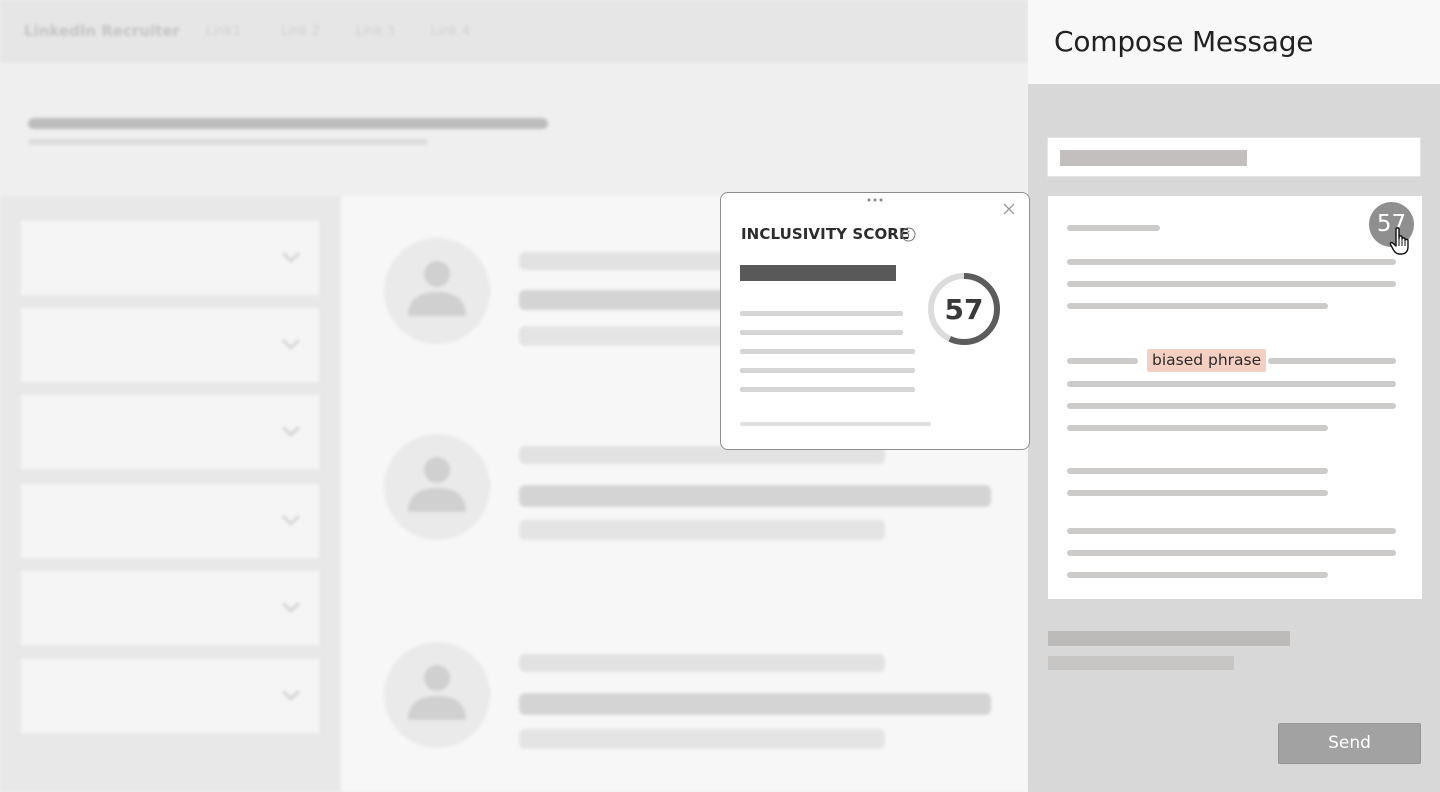  I want to click on popup-title: INCLUSIVITY SCORE, so click(825, 234).